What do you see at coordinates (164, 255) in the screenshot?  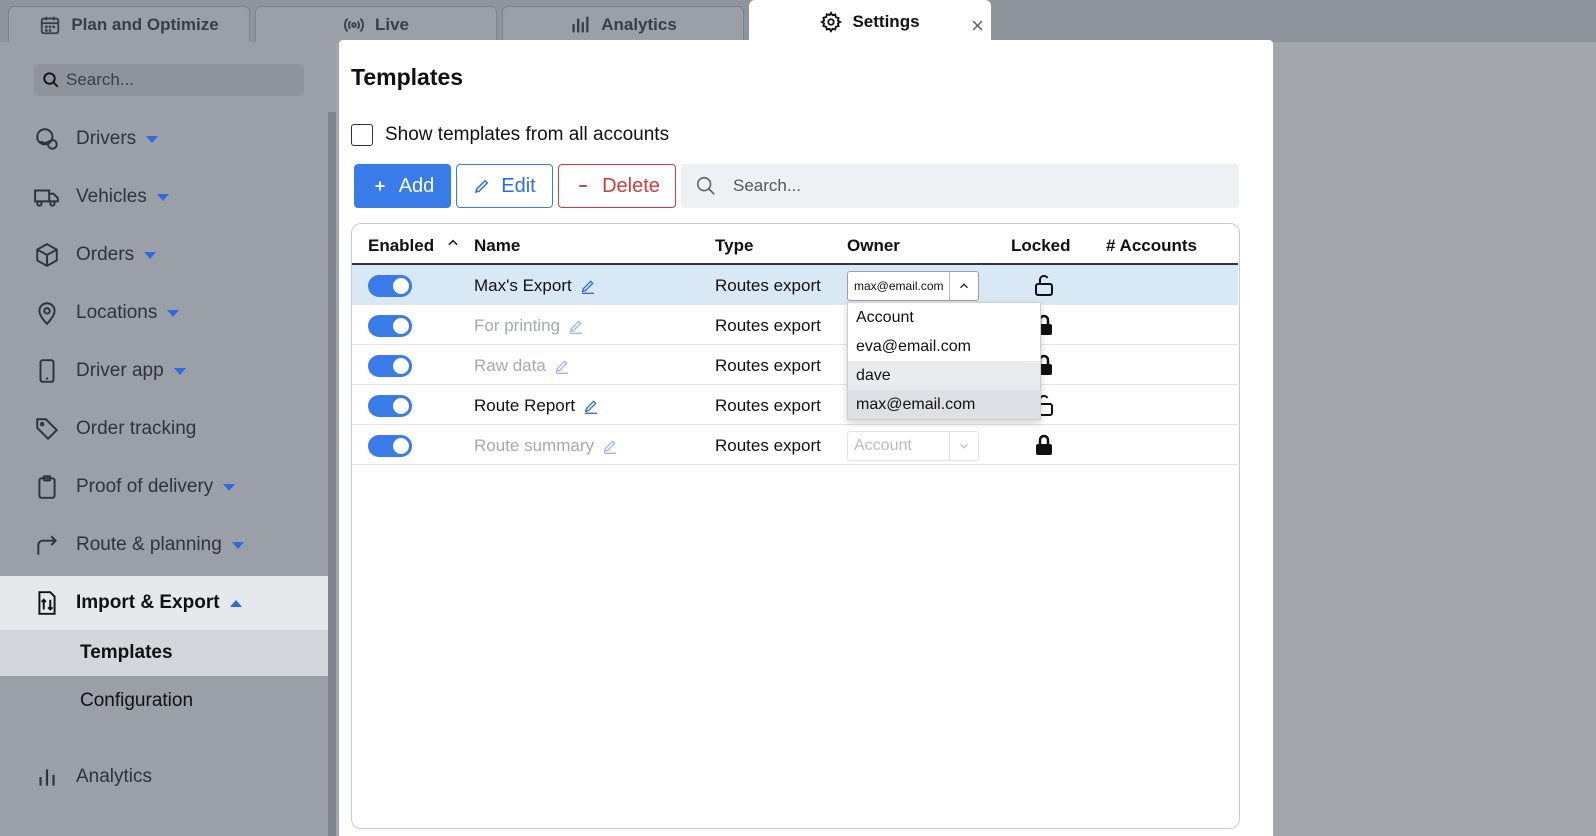 I see `sidebar-item-orders: Orders` at bounding box center [164, 255].